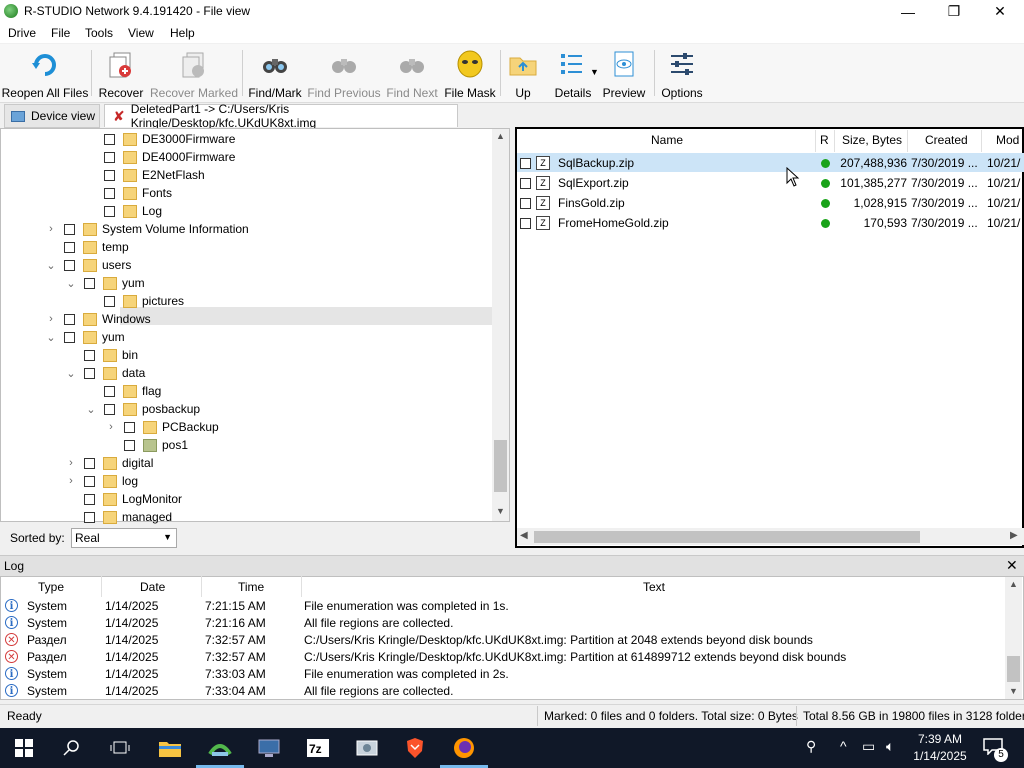 This screenshot has width=1024, height=768. I want to click on scroll-up-arrow-icon: ▲, so click(500, 136).